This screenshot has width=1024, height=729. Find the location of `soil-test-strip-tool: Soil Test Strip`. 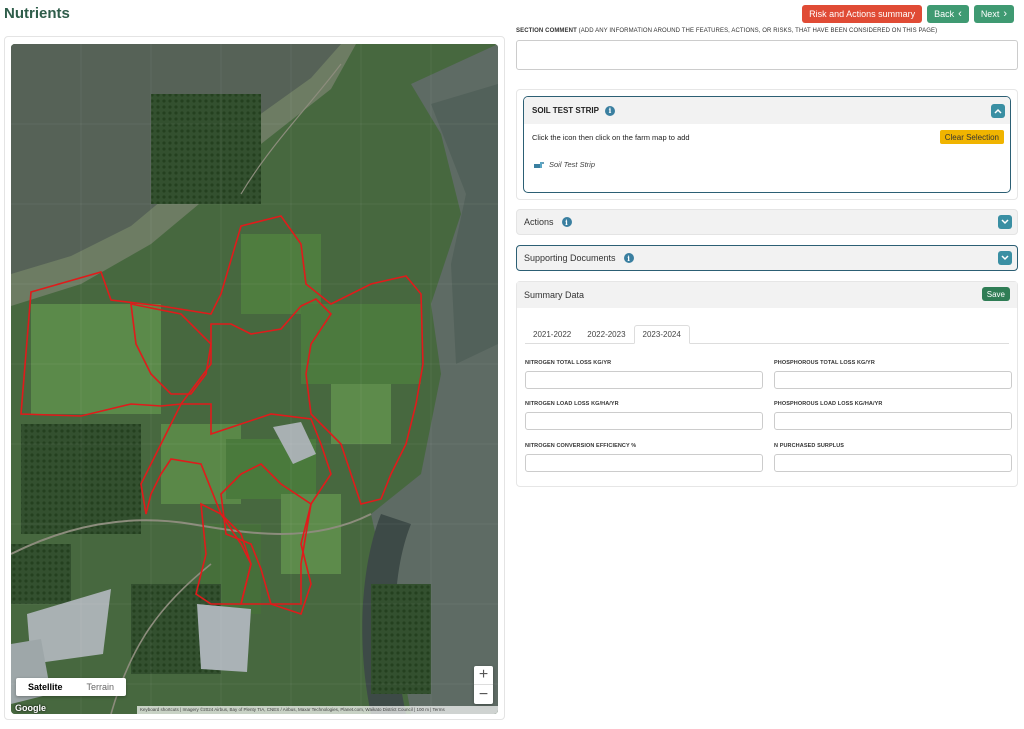

soil-test-strip-tool: Soil Test Strip is located at coordinates (564, 164).